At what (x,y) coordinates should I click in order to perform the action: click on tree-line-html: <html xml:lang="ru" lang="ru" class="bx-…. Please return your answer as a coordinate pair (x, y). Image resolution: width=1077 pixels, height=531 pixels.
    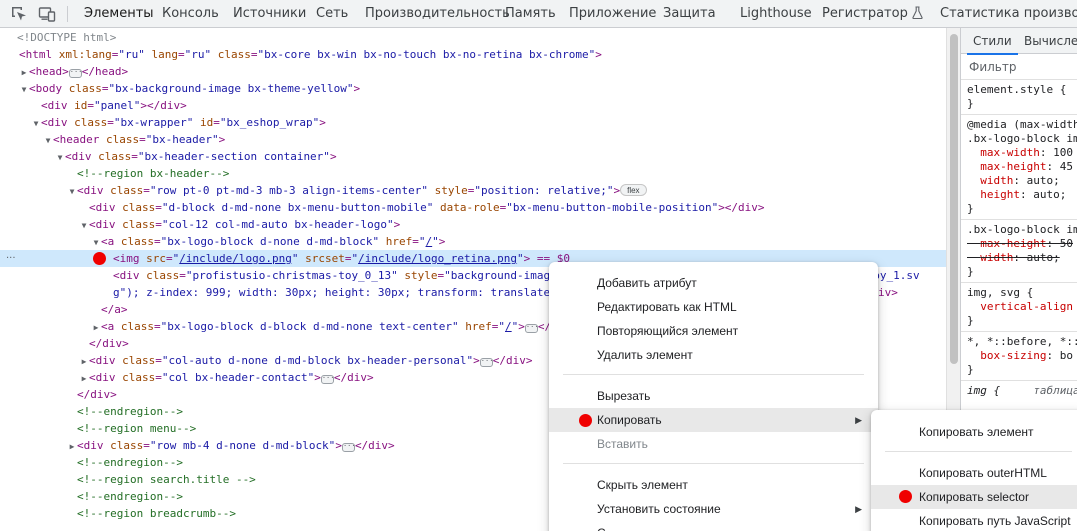
    Looking at the image, I should click on (482, 54).